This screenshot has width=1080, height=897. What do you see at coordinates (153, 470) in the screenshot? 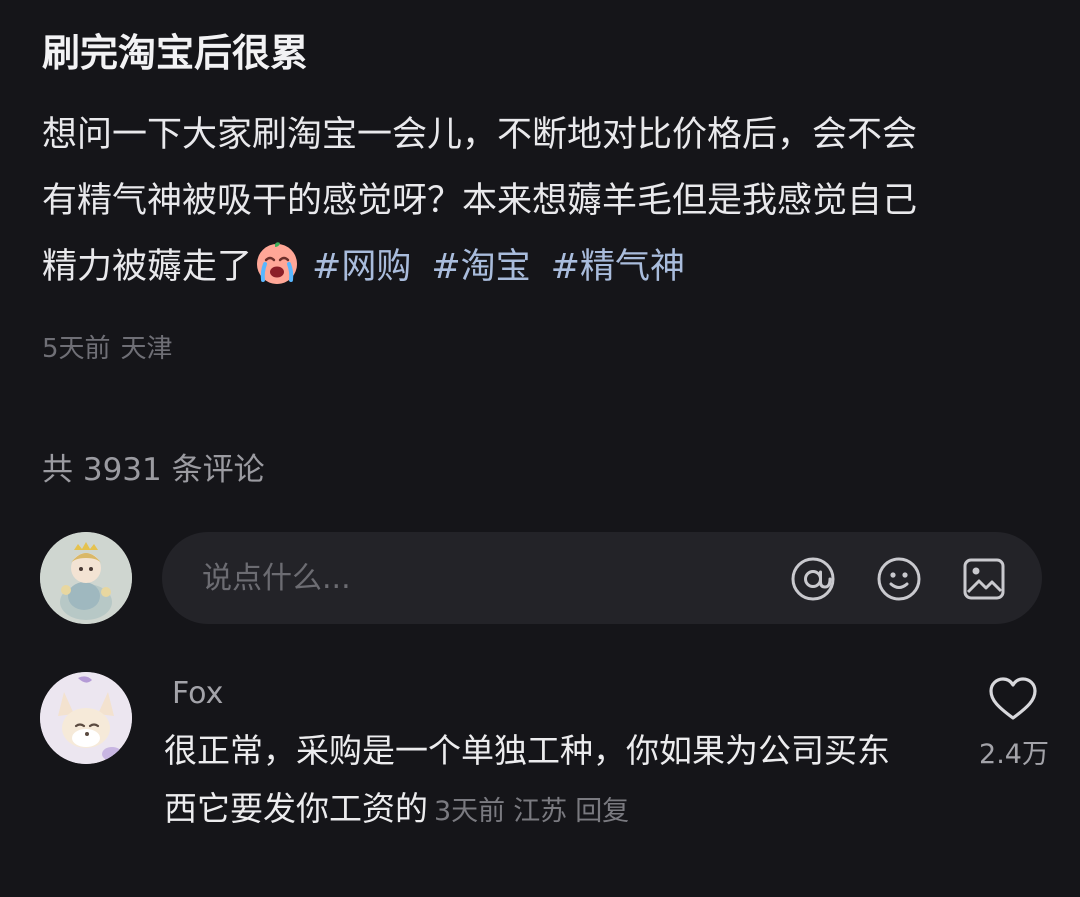
I see `comment-count: 共 3931 条评论` at bounding box center [153, 470].